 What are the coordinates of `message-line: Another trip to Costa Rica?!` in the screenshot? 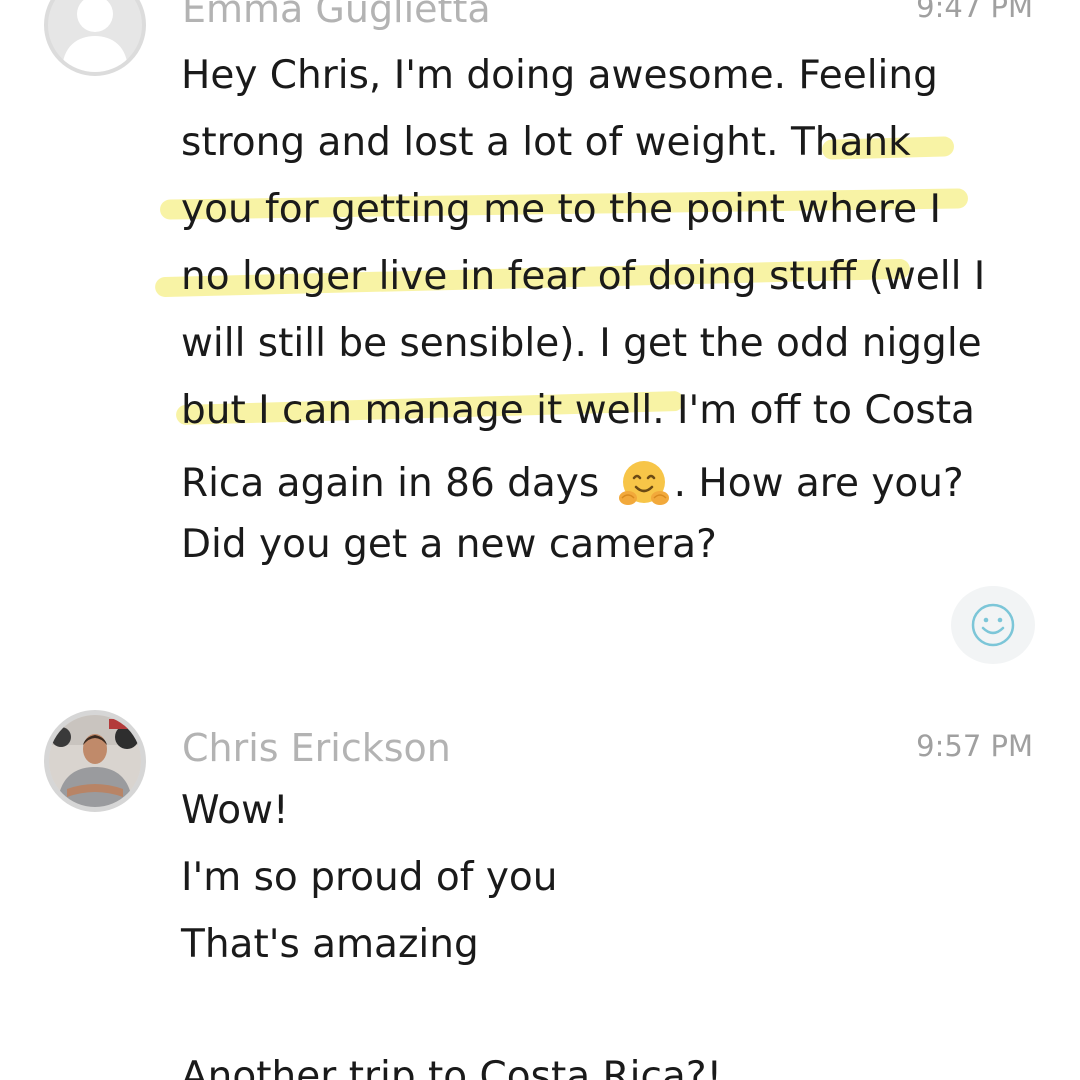 It's located at (452, 1067).